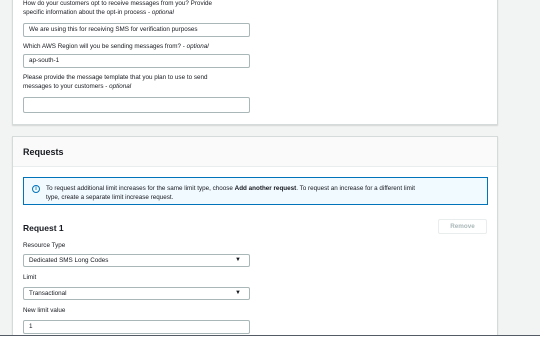 This screenshot has width=540, height=338. I want to click on add-another-request-ref: Add another request, so click(265, 188).